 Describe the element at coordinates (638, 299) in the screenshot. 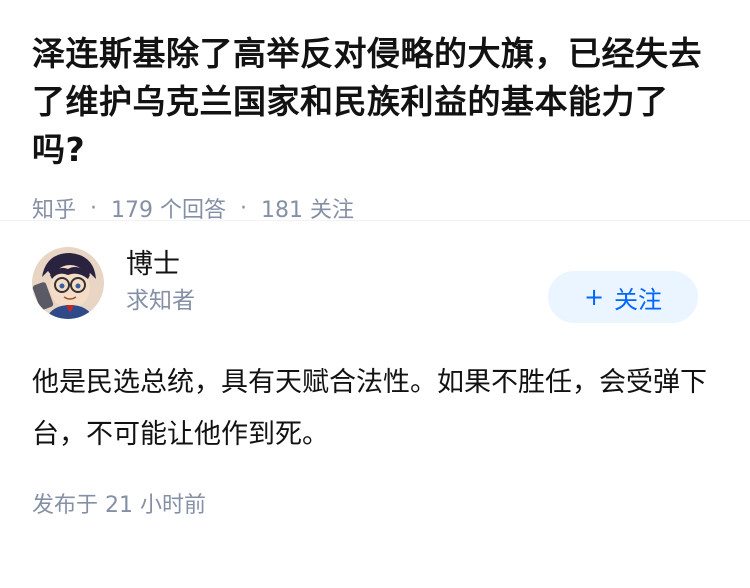

I see `follow-label: 关注` at that location.